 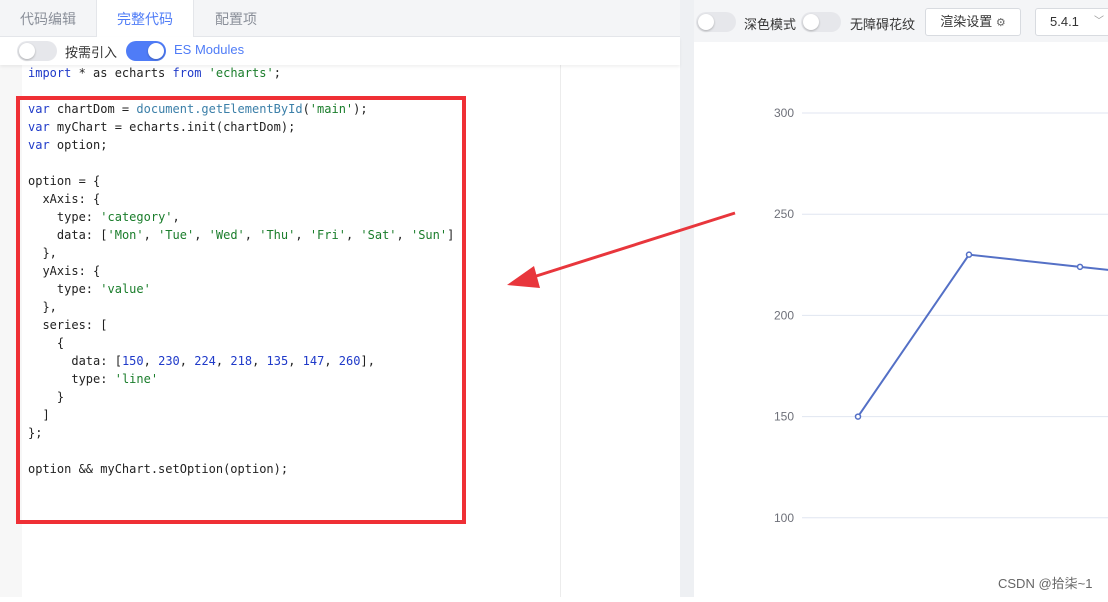 I want to click on on-demand-label: 按需引入, so click(x=91, y=51).